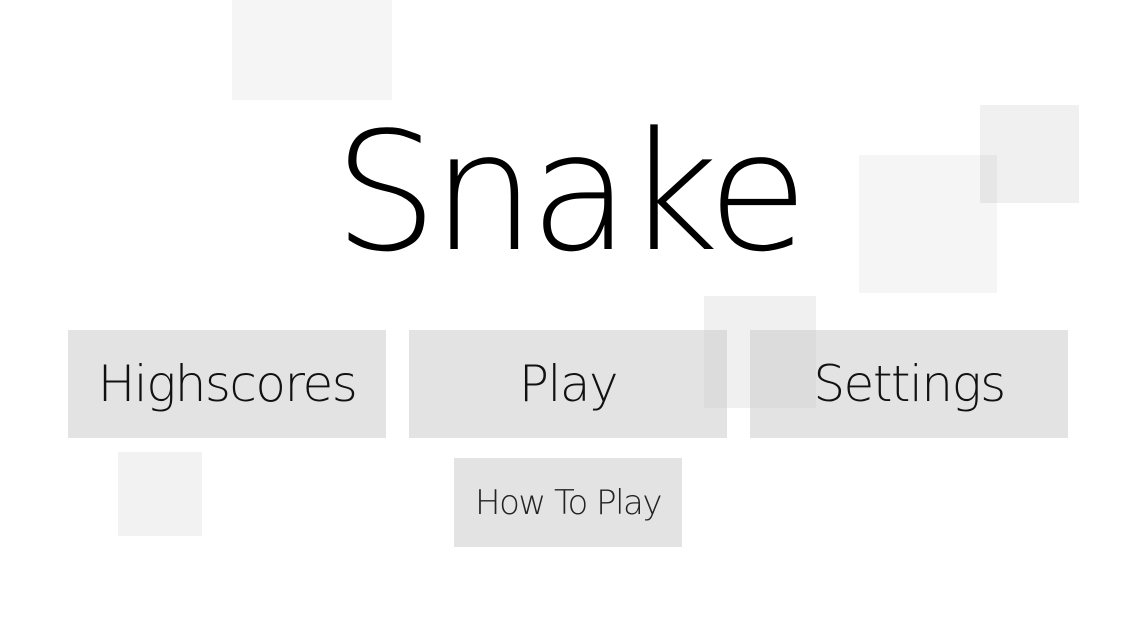  I want to click on how-to-play-button-label: How To Play, so click(569, 502).